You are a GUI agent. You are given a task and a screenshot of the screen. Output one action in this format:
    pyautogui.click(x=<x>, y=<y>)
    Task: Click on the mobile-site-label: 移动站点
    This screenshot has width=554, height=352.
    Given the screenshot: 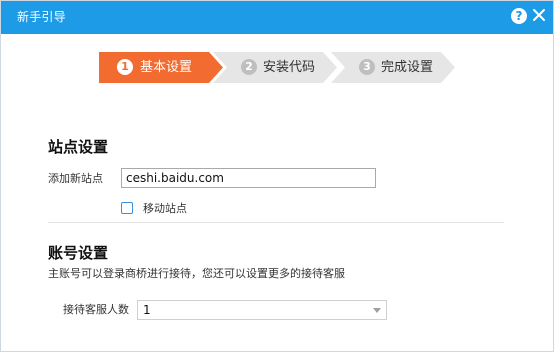 What is the action you would take?
    pyautogui.click(x=165, y=208)
    